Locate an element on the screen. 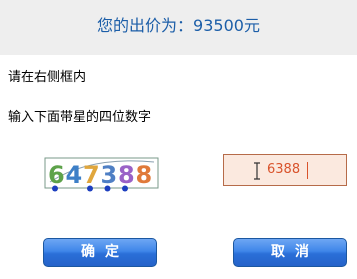 The height and width of the screenshot is (279, 357). captcha-digit: 3 is located at coordinates (109, 175).